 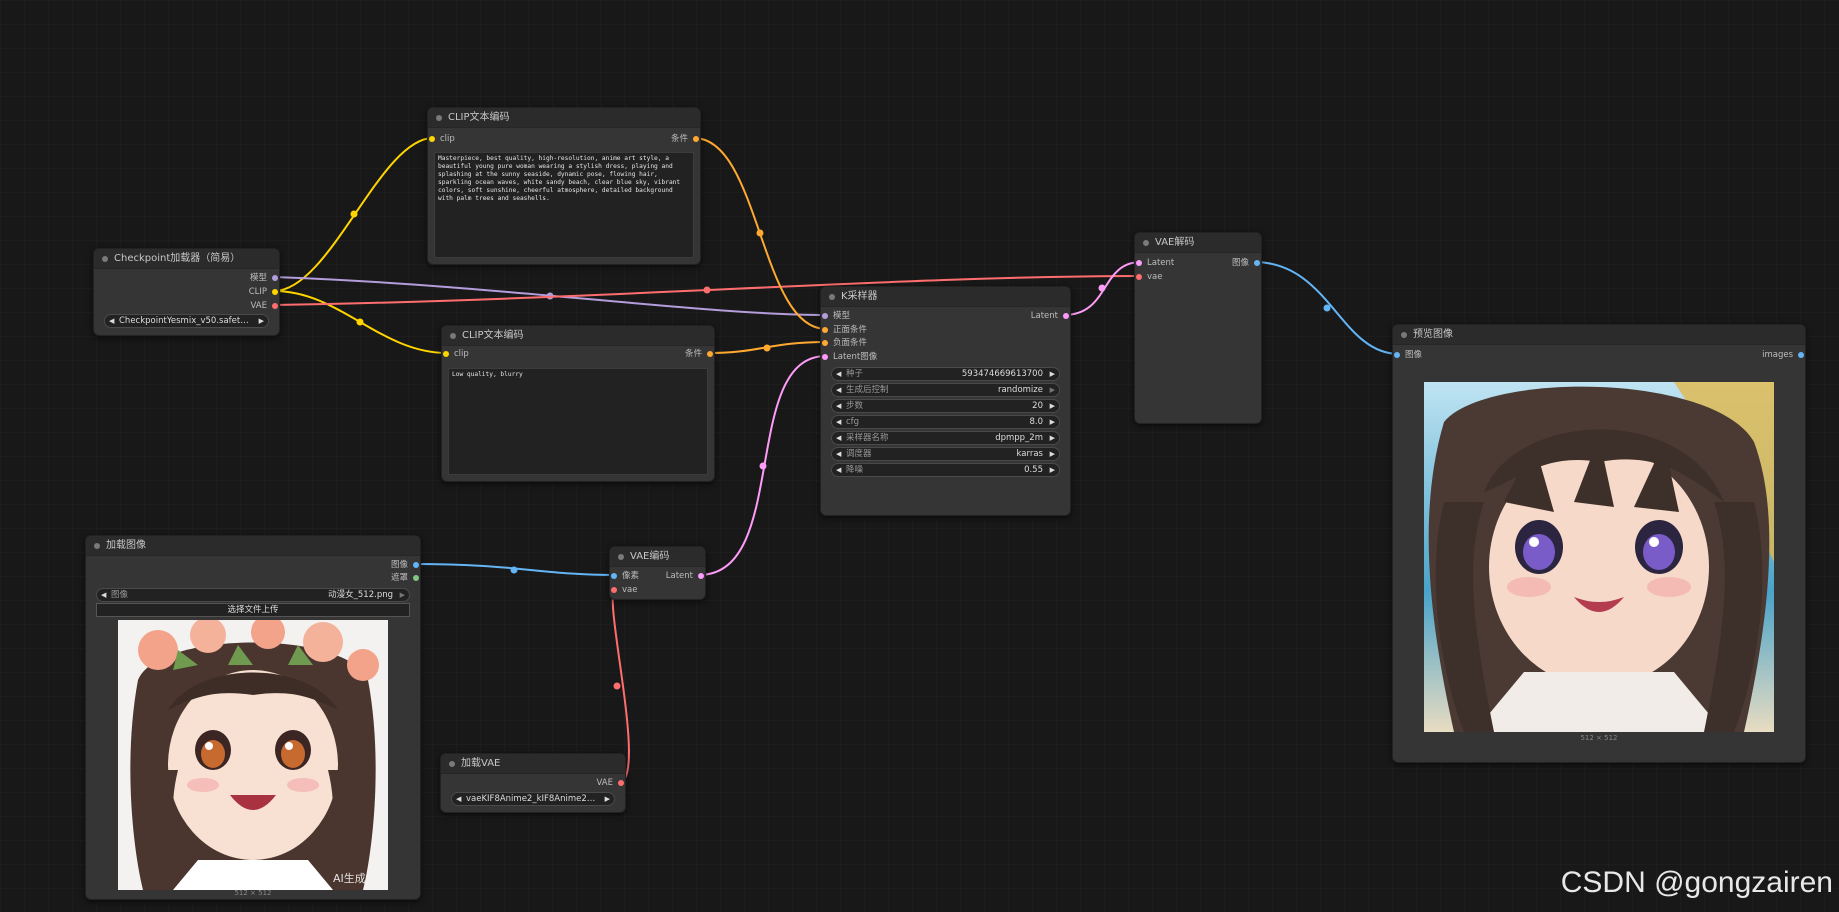 What do you see at coordinates (186, 321) in the screenshot?
I see `ckpt-name-combo: ◀ CheckpointYesmix_v50.safeten ... ▶` at bounding box center [186, 321].